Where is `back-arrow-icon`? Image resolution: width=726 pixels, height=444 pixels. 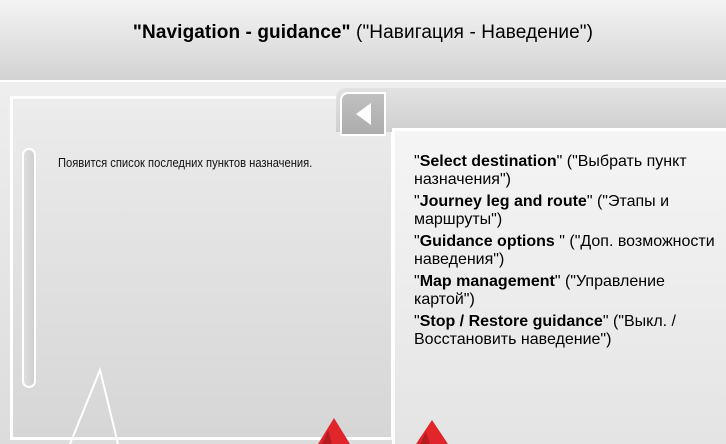 back-arrow-icon is located at coordinates (363, 114).